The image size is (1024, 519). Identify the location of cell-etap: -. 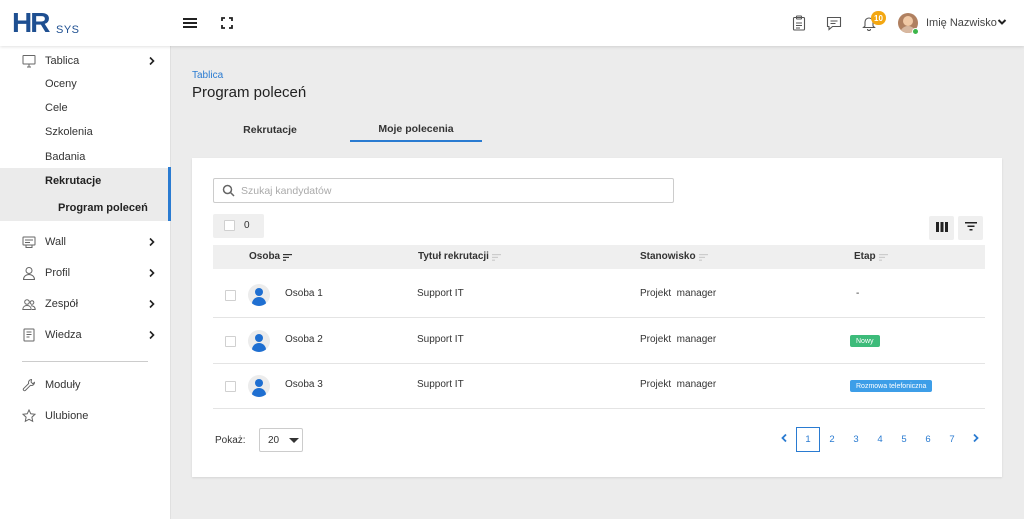
(858, 293).